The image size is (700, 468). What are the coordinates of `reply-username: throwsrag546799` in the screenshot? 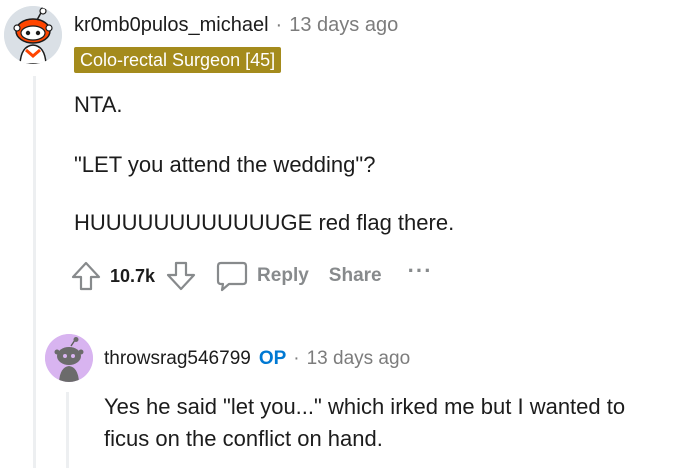 It's located at (177, 359).